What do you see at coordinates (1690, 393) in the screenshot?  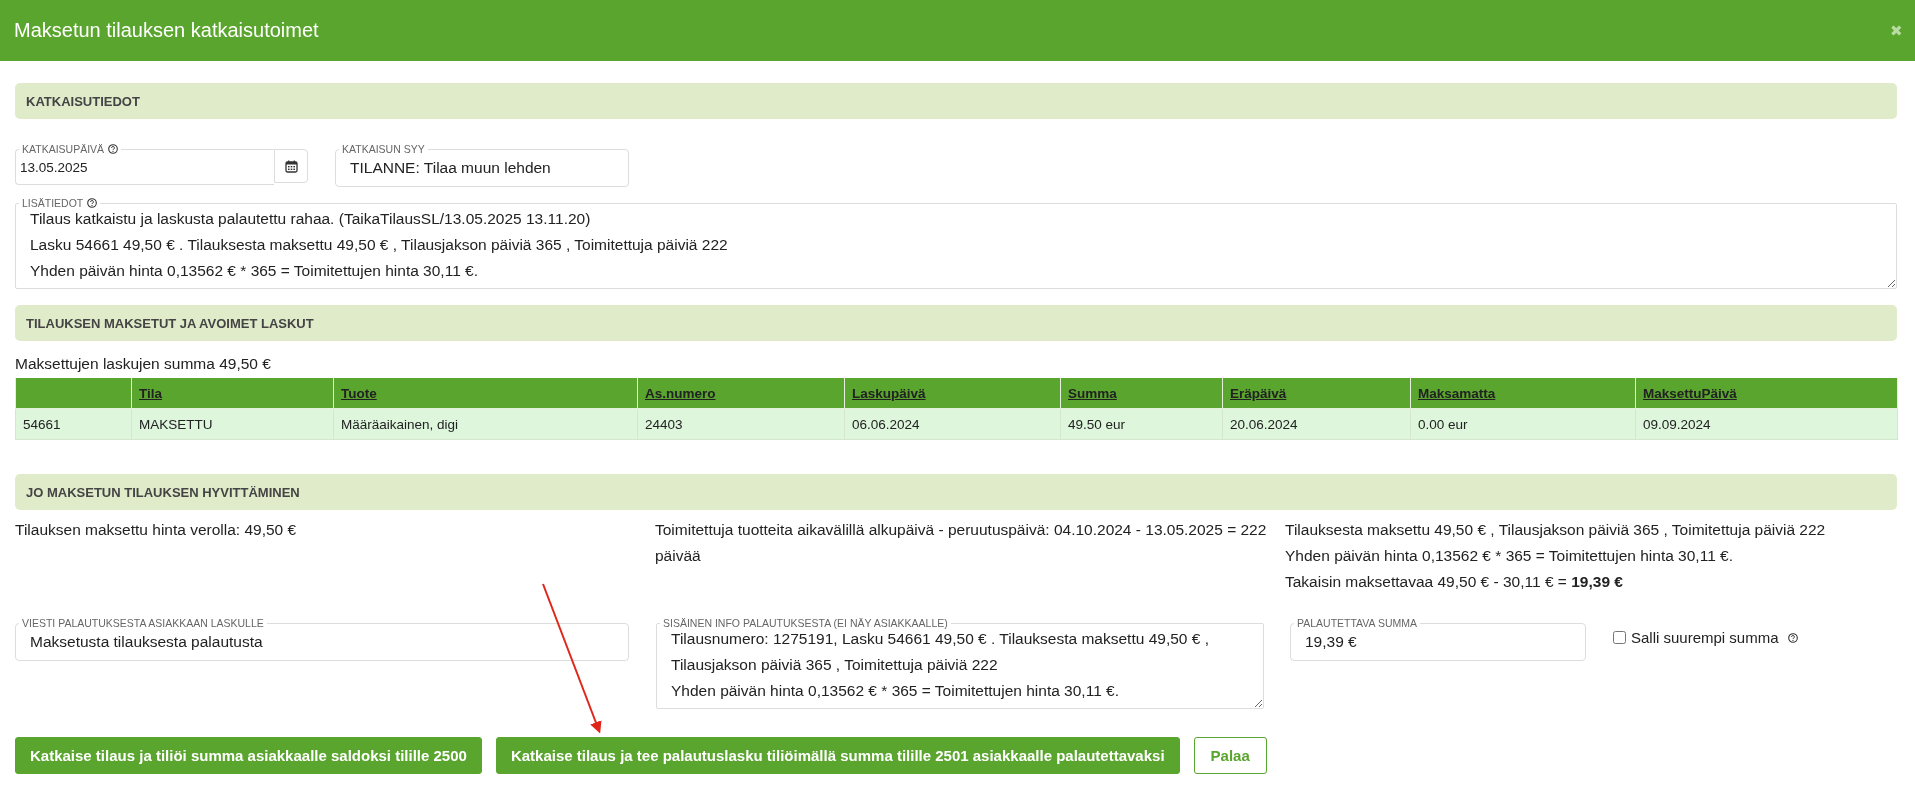 I see `column-header: MaksettuPäivä` at bounding box center [1690, 393].